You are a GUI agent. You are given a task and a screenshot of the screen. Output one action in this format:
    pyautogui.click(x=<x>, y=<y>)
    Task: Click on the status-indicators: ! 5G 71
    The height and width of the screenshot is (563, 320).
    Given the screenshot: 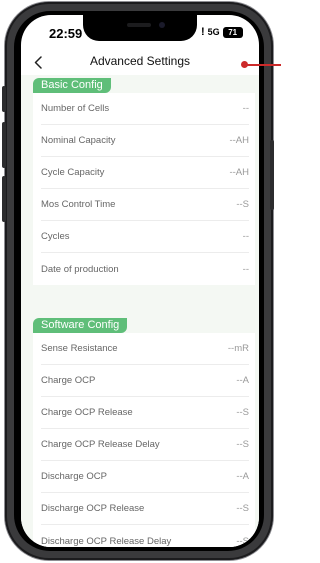 What is the action you would take?
    pyautogui.click(x=222, y=32)
    